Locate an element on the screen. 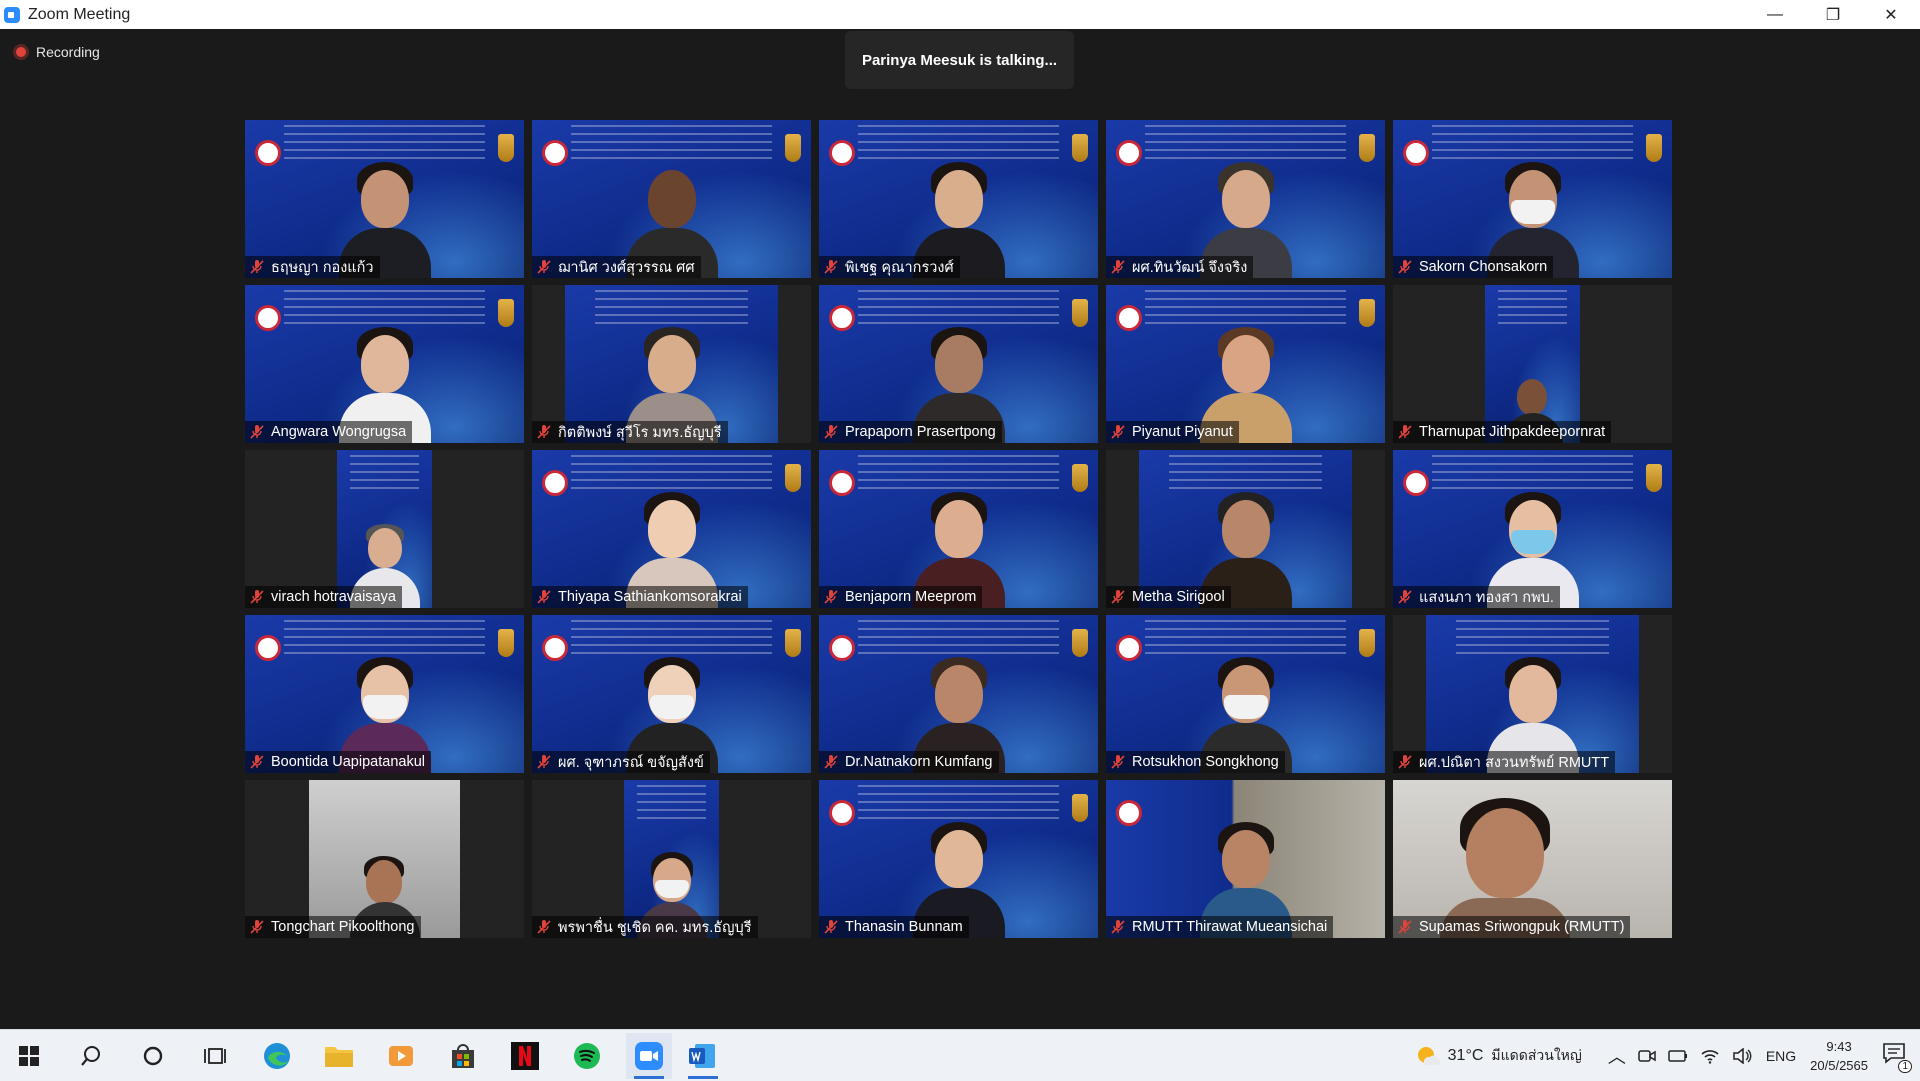 The image size is (1920, 1081). cortana-button is located at coordinates (153, 1056).